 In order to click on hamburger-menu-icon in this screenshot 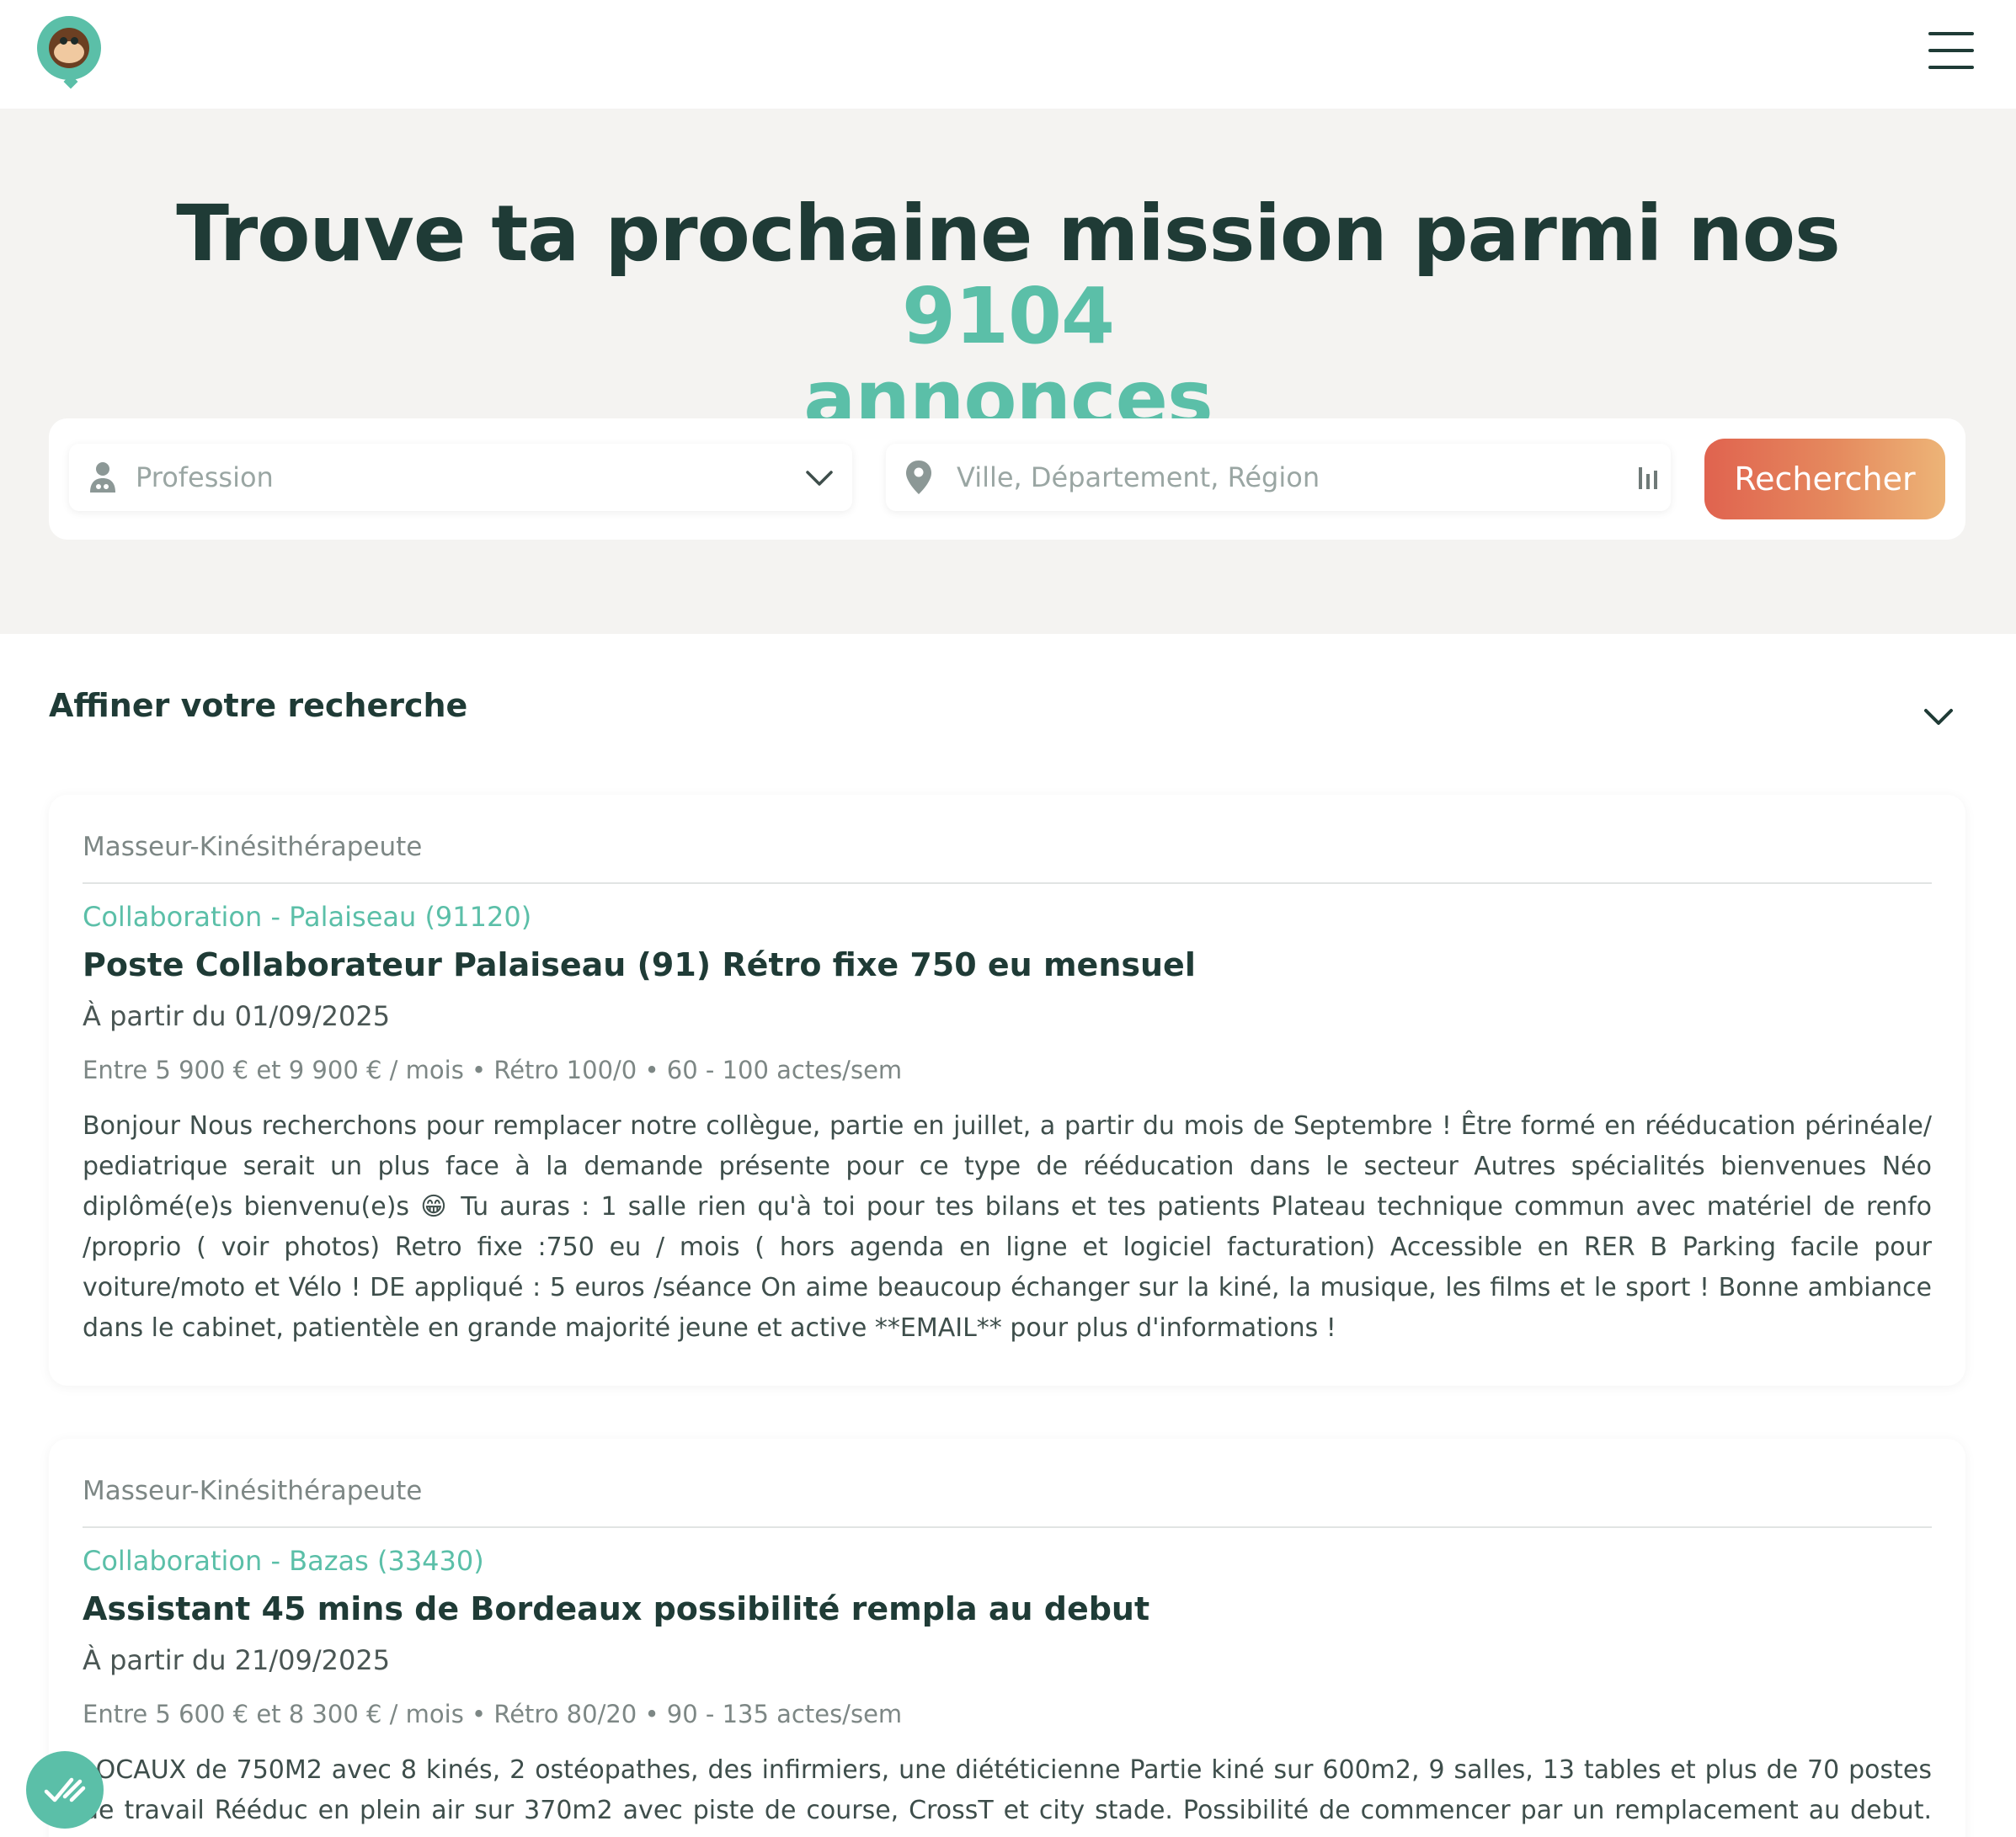, I will do `click(1951, 50)`.